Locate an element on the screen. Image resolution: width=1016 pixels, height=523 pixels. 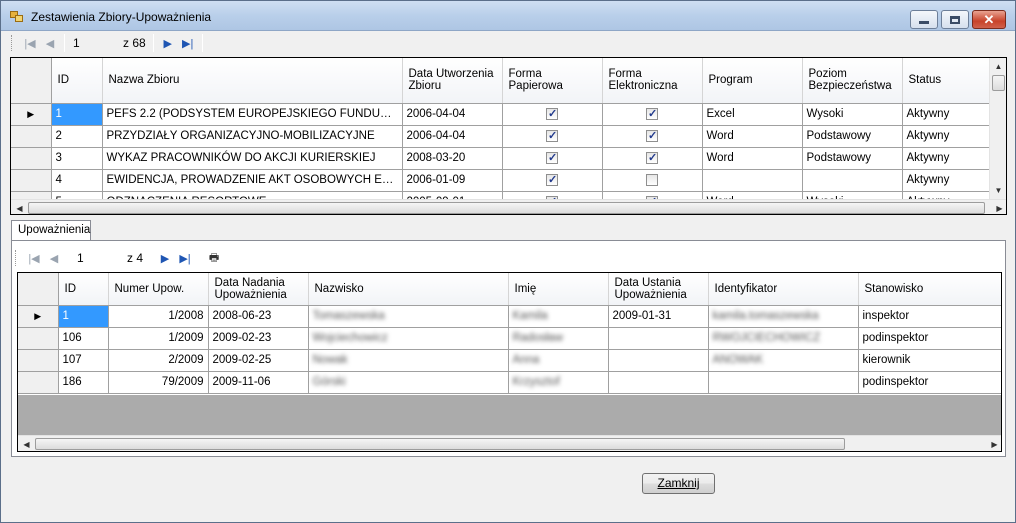
column-header: Poziom Bezpieczeństwa is located at coordinates (852, 81).